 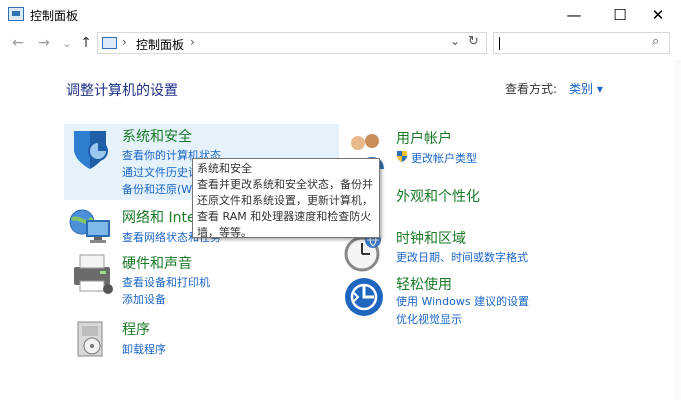 I want to click on address-dropdown-icon: ⌄, so click(x=455, y=41).